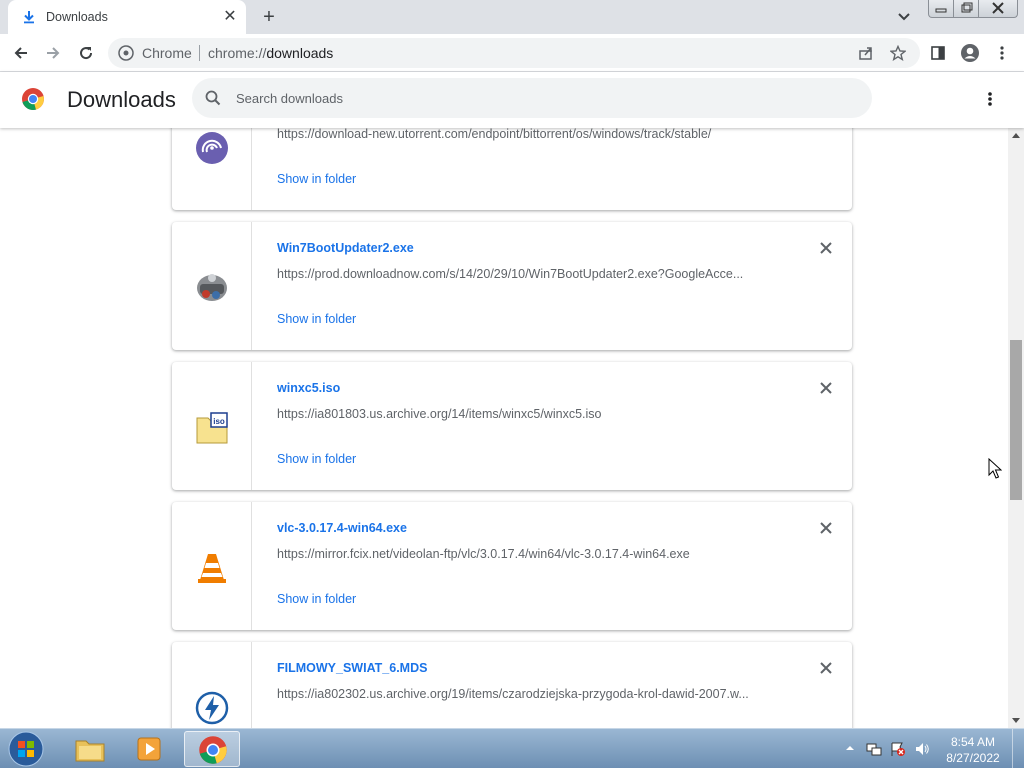 This screenshot has height=769, width=1024. What do you see at coordinates (990, 99) in the screenshot?
I see `downloads-menu-icon` at bounding box center [990, 99].